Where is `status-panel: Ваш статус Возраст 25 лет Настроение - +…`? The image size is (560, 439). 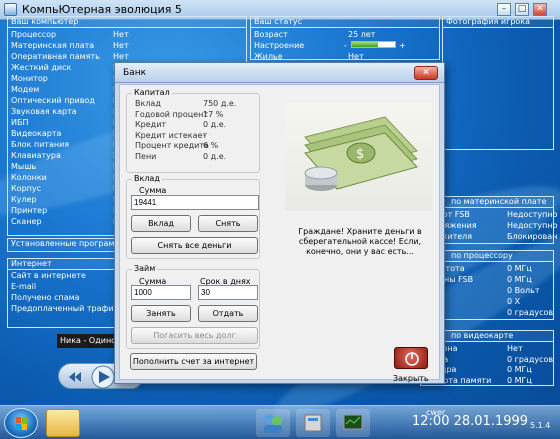 status-panel: Ваш статус Возраст 25 лет Настроение - +… is located at coordinates (345, 38).